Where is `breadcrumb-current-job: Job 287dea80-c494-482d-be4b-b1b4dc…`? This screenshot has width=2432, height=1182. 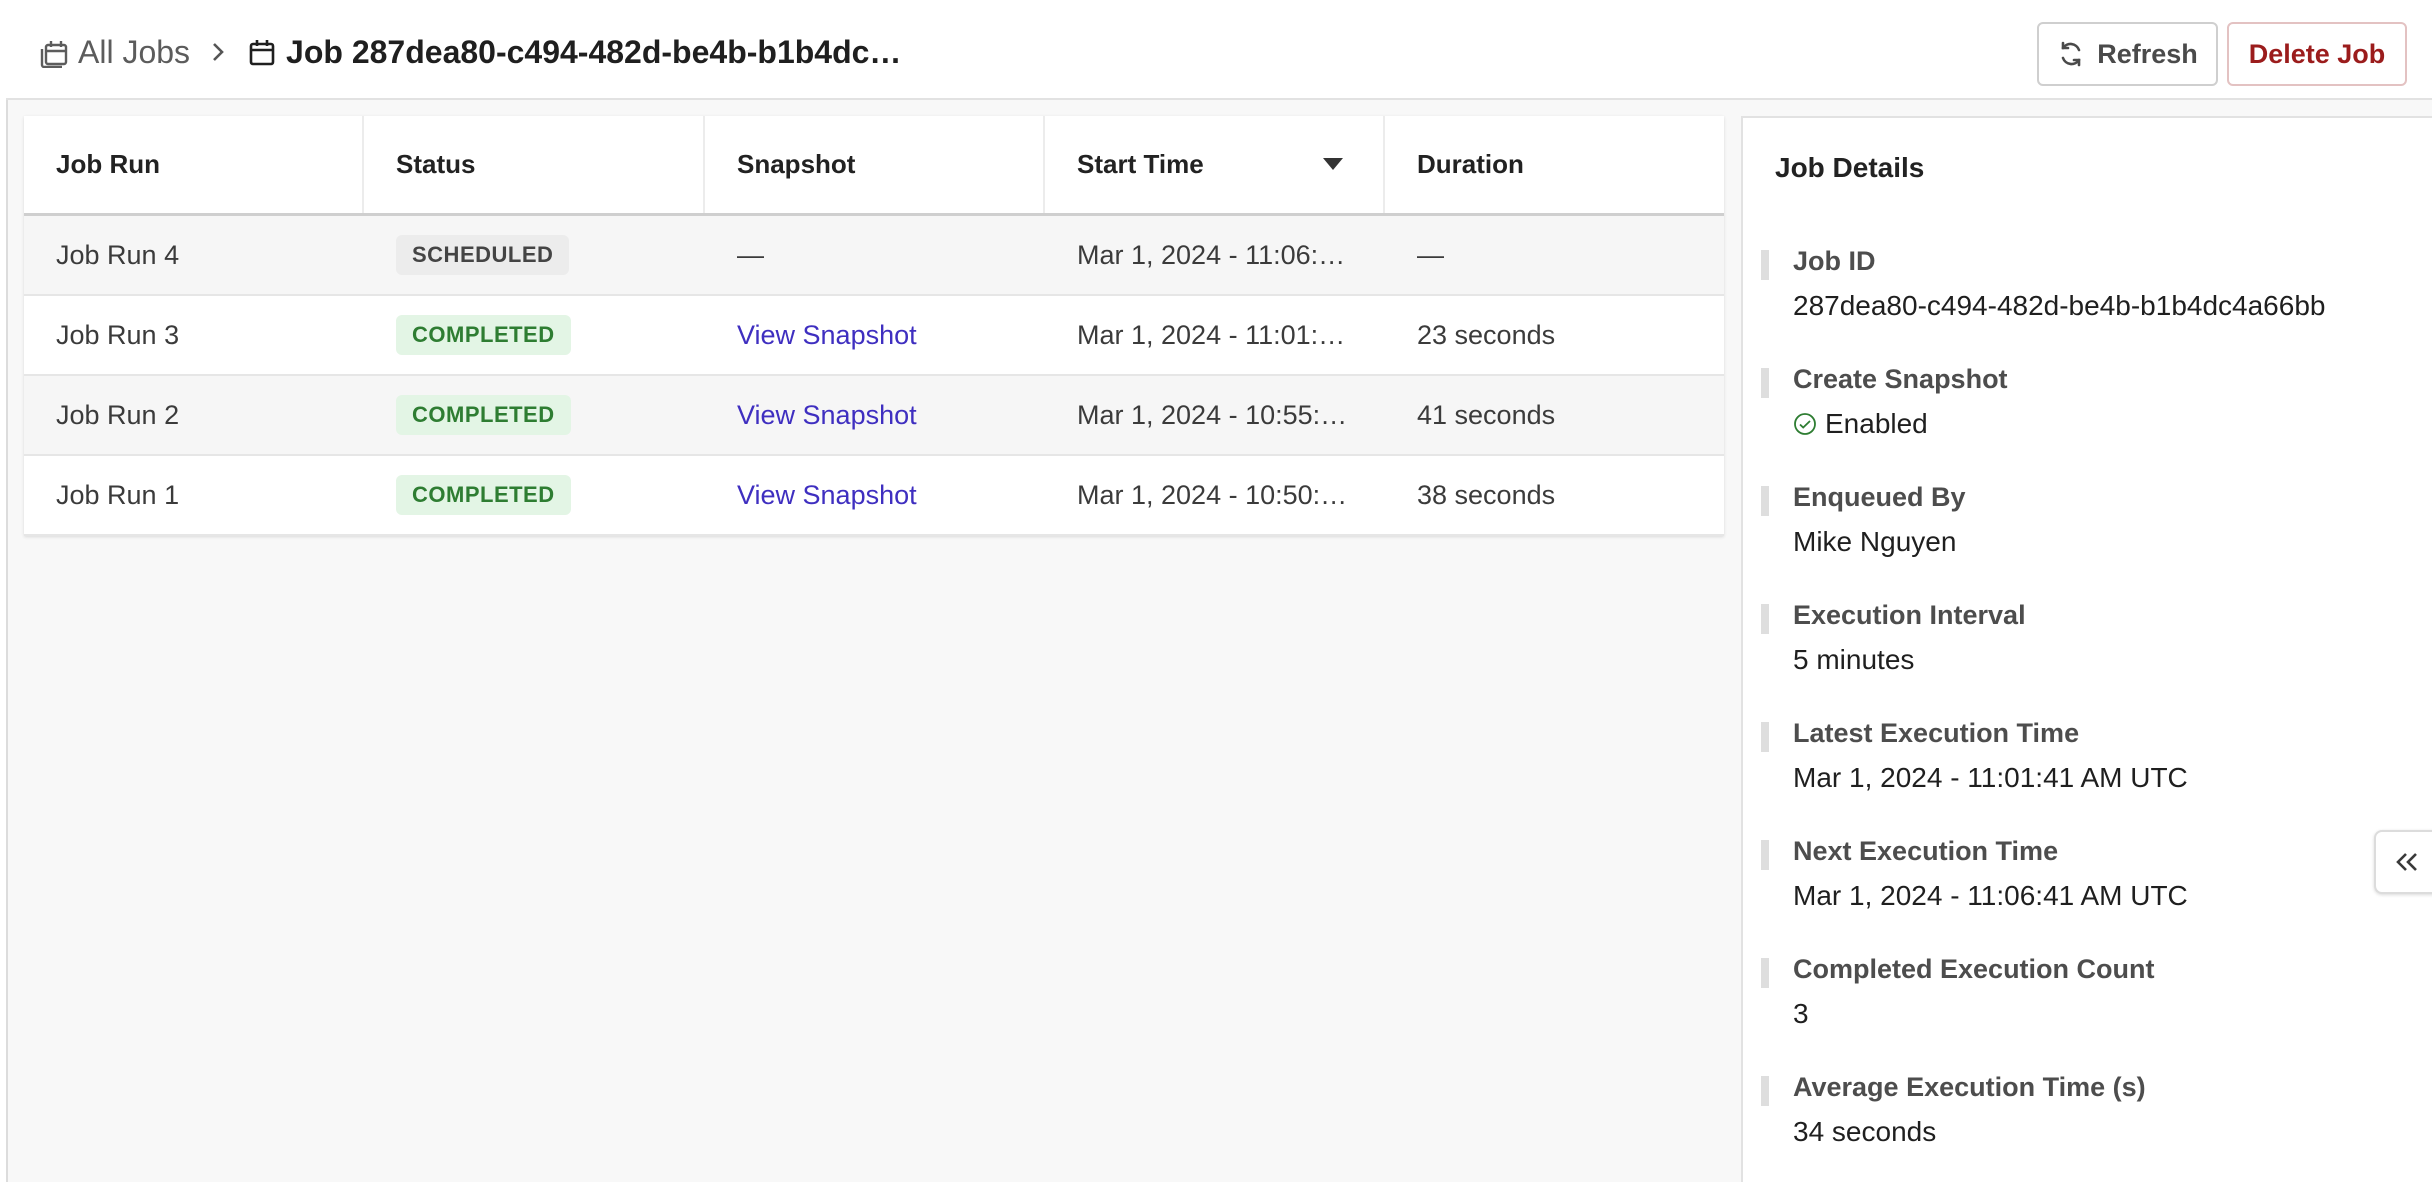 breadcrumb-current-job: Job 287dea80-c494-482d-be4b-b1b4dc… is located at coordinates (573, 52).